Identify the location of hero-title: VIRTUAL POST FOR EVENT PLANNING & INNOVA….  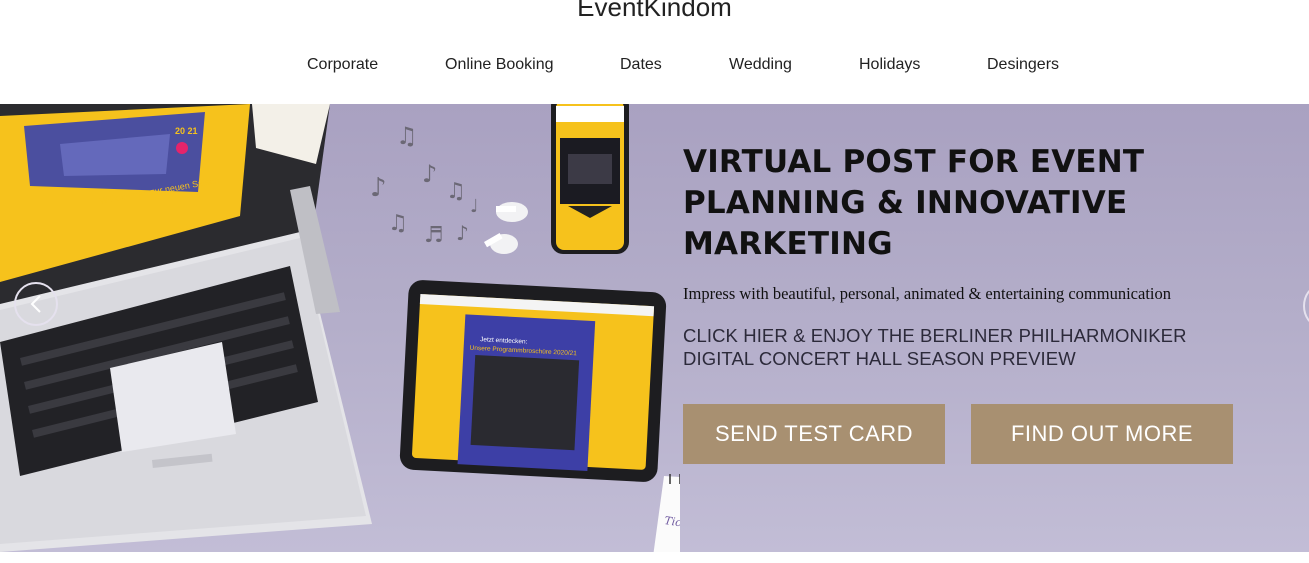
(914, 203).